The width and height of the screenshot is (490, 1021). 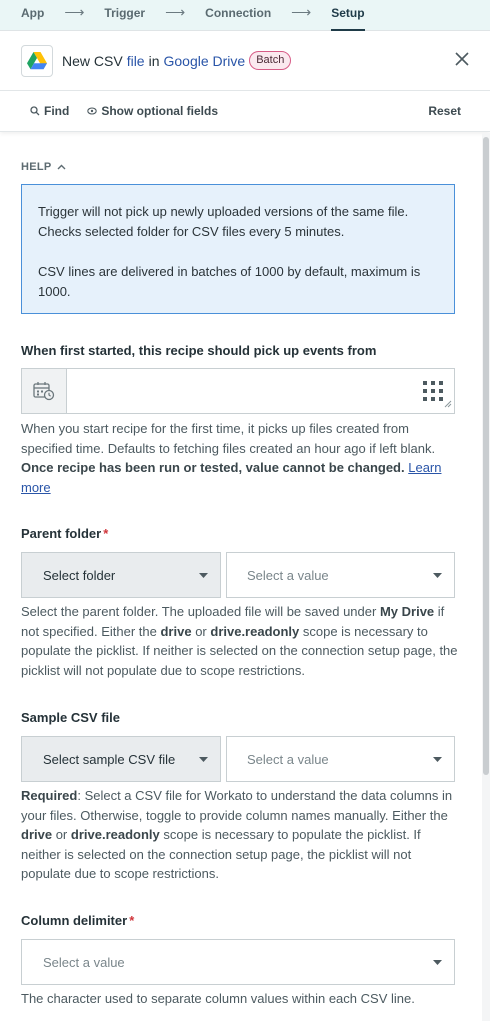 I want to click on close-icon, so click(x=462, y=59).